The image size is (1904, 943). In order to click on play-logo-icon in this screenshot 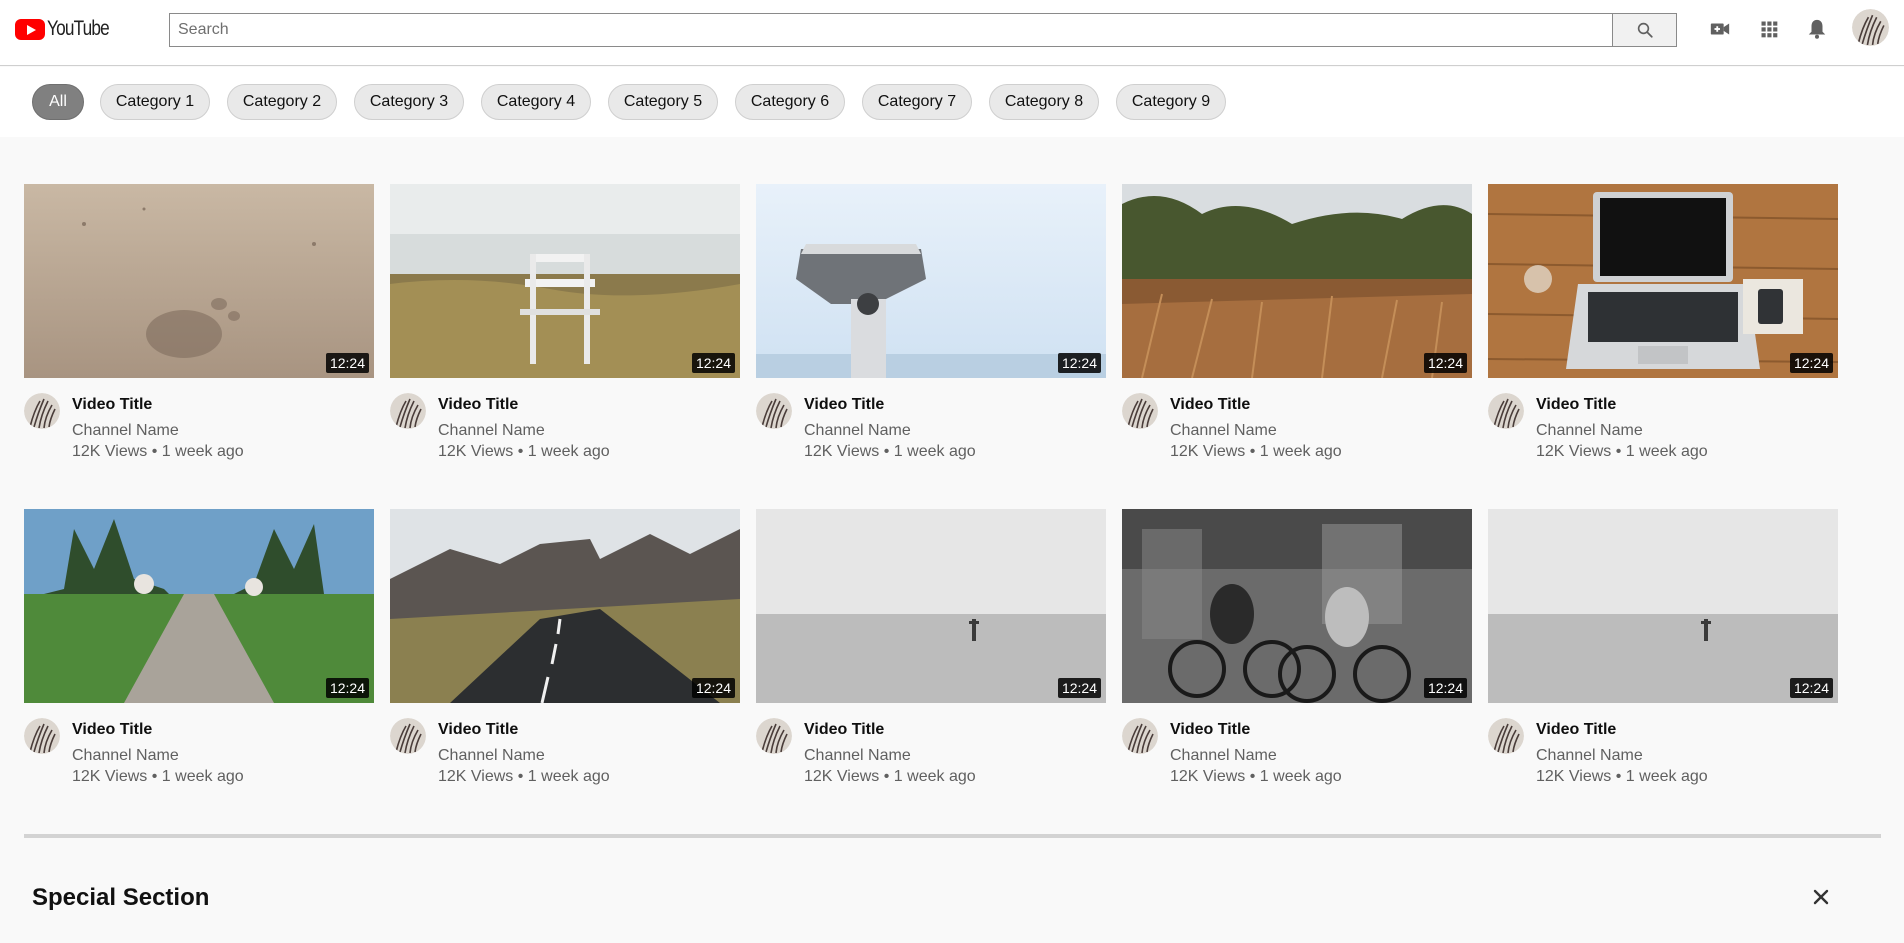, I will do `click(30, 29)`.